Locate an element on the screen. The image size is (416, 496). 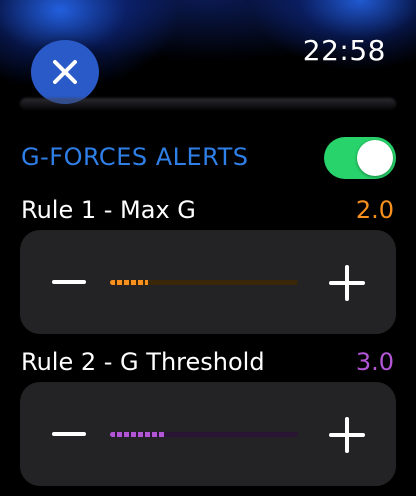
rule-1-decrement-button is located at coordinates (69, 282).